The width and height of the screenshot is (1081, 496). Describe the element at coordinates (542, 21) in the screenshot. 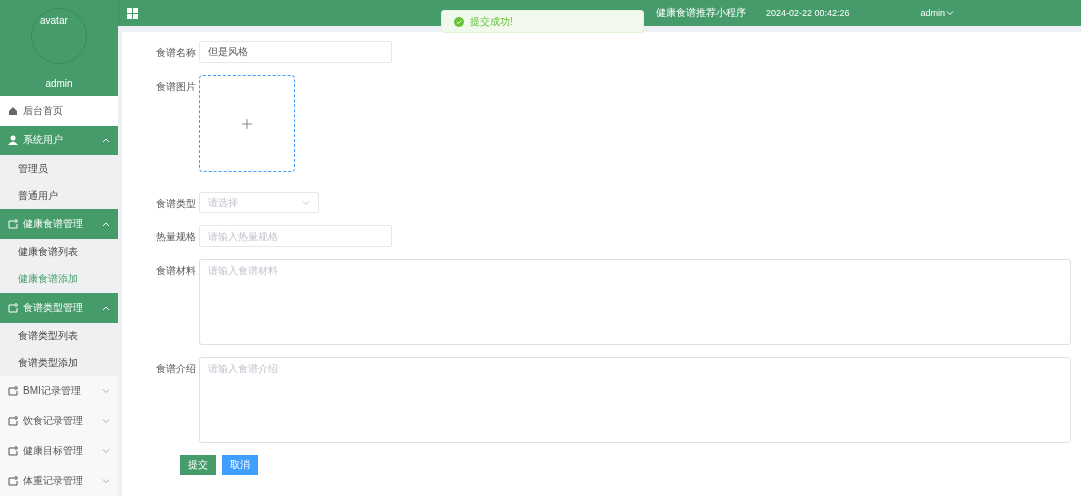

I see `toast-message: 提交成功!` at that location.